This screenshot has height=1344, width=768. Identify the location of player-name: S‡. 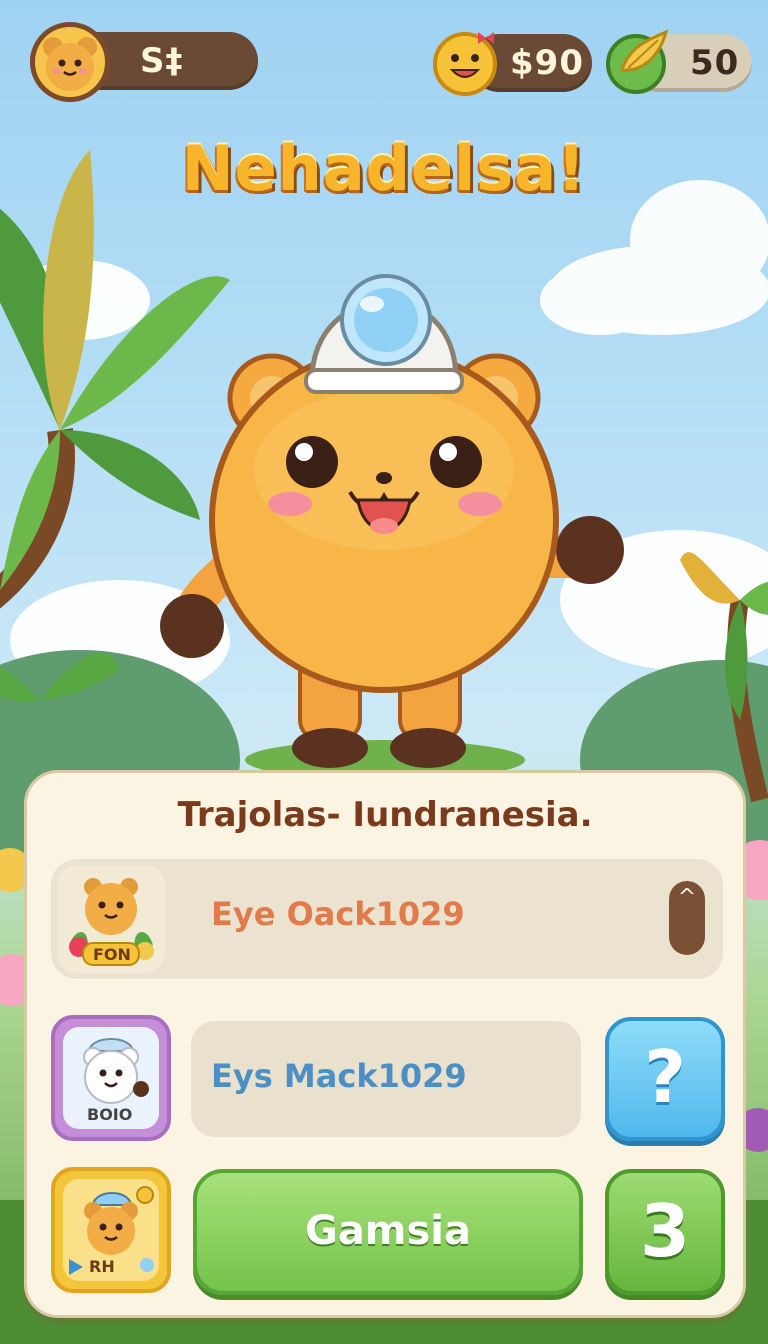
(162, 61).